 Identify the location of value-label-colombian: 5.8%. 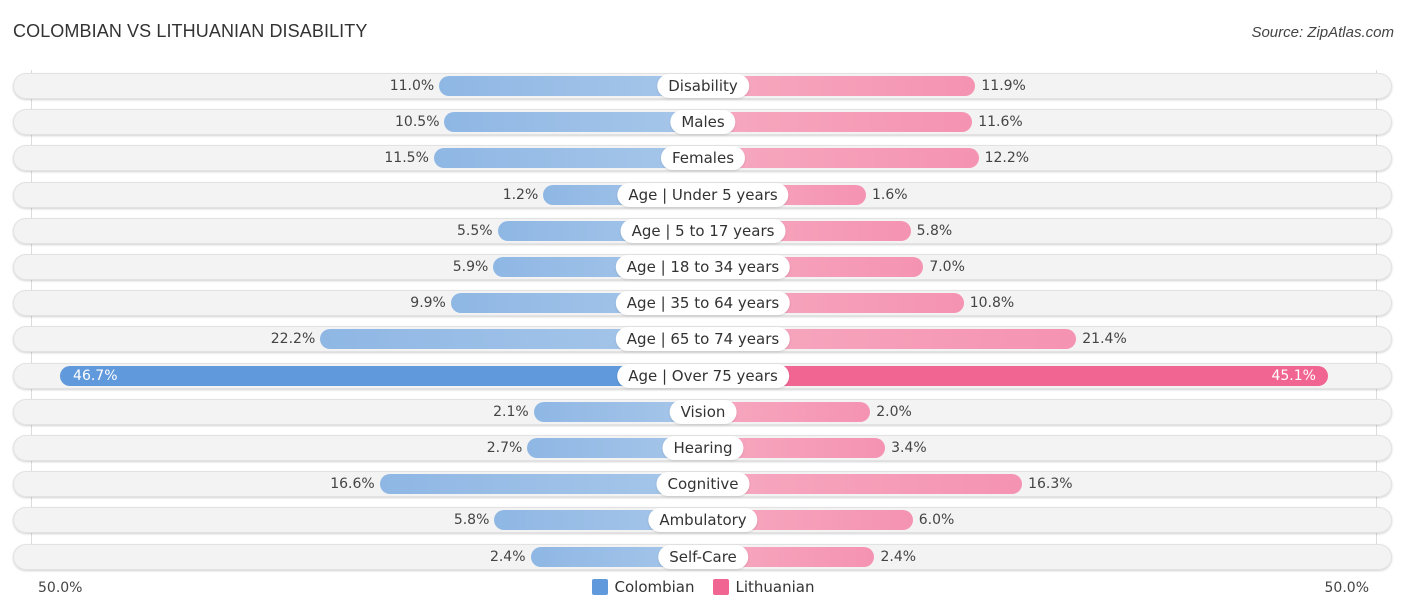
(471, 520).